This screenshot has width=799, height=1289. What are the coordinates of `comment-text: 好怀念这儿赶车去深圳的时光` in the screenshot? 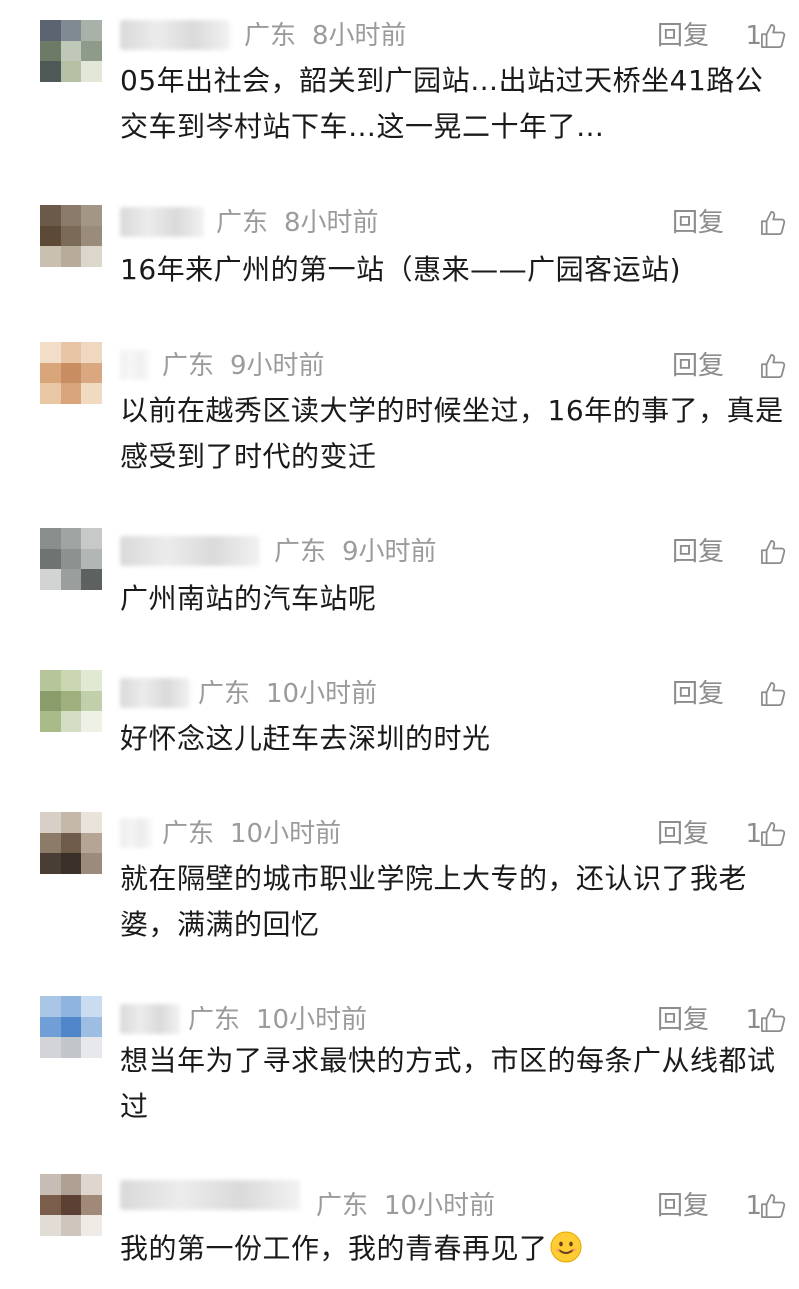 It's located at (305, 738).